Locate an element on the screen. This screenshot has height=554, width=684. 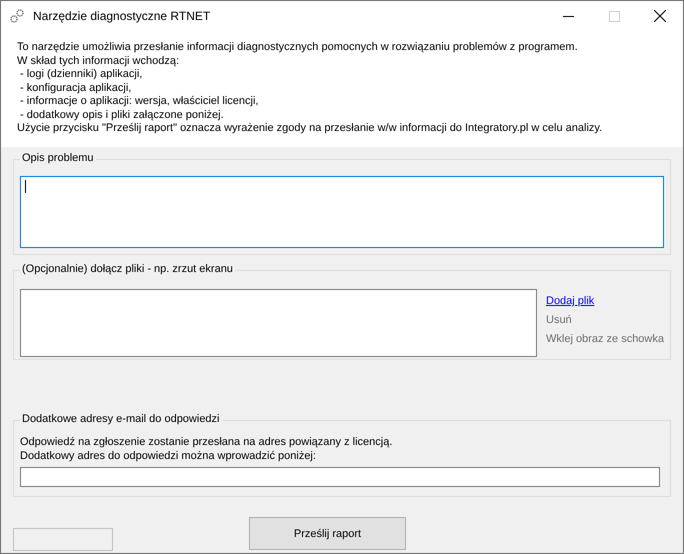
info-text: Dodatkowy adres do odpowiedzi można wprowadzić poniżej: is located at coordinates (168, 456).